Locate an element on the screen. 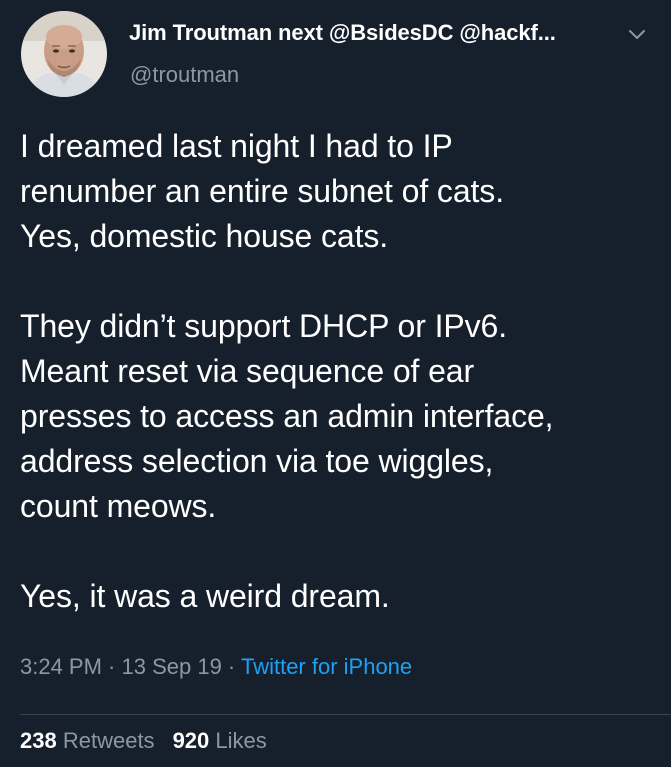 The height and width of the screenshot is (767, 671). chevron-down-icon is located at coordinates (637, 35).